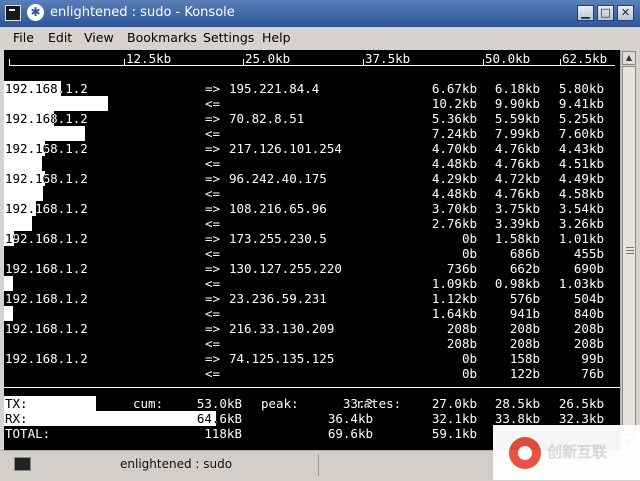 This screenshot has width=640, height=481. Describe the element at coordinates (454, 313) in the screenshot. I see `rate-in: 1.64kb` at that location.